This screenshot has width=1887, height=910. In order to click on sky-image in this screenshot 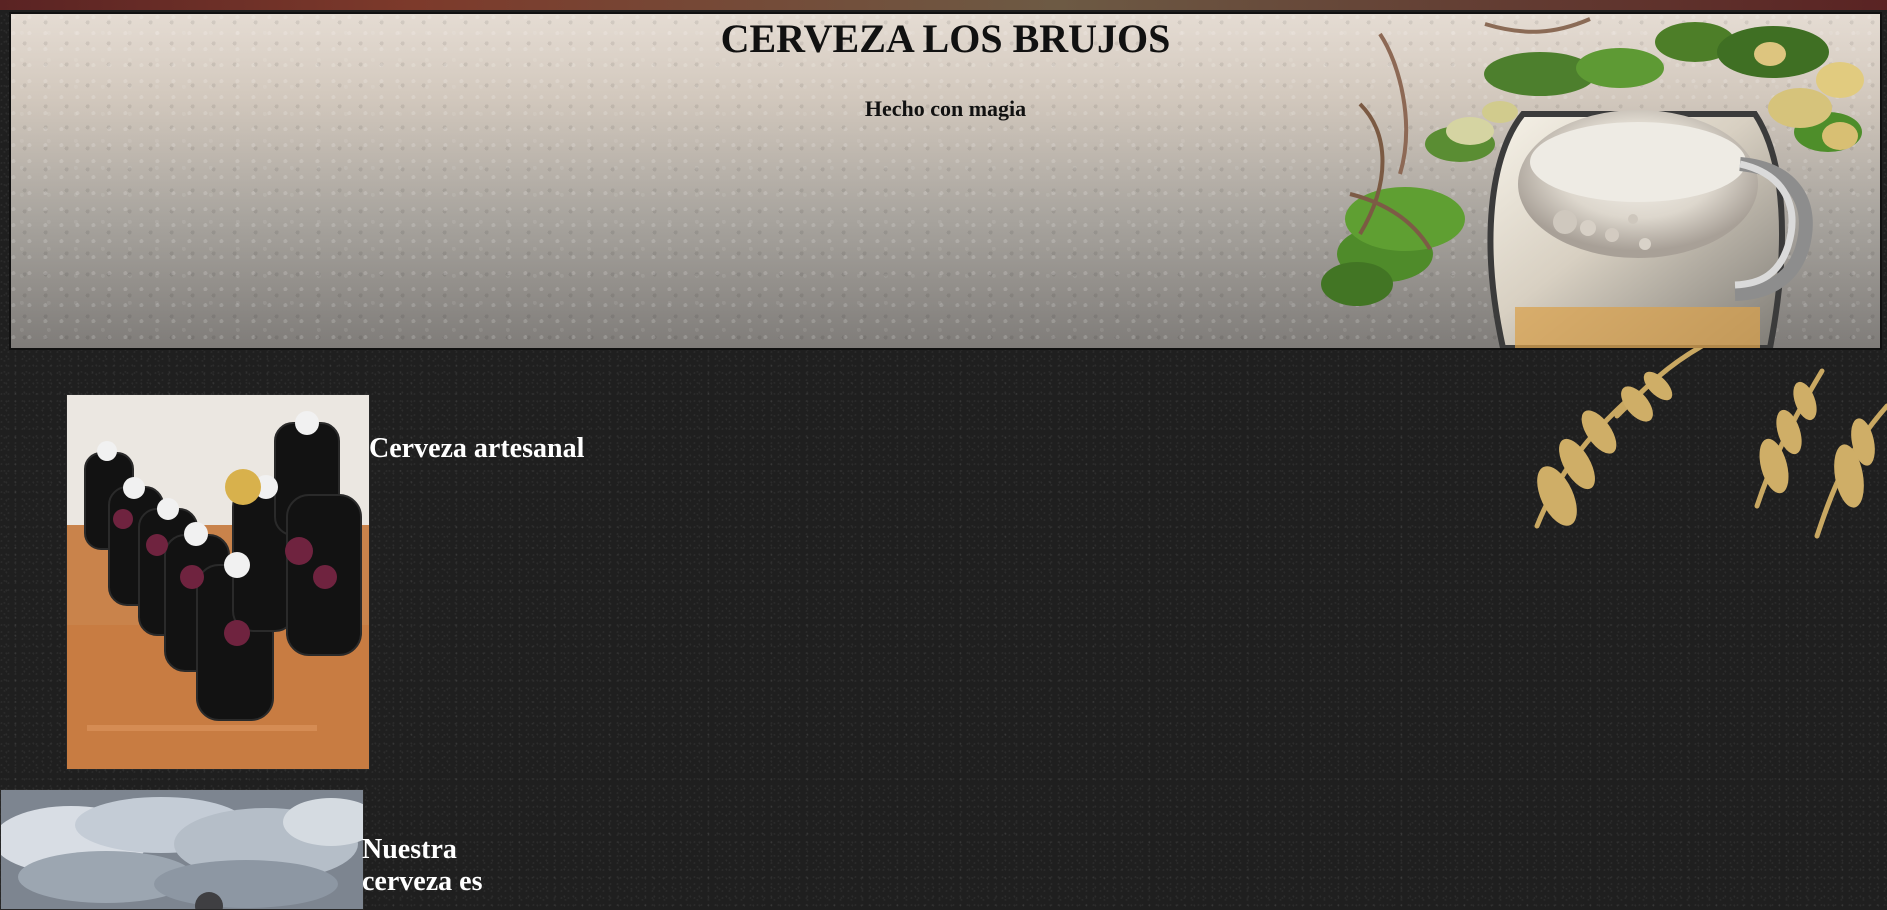, I will do `click(182, 849)`.